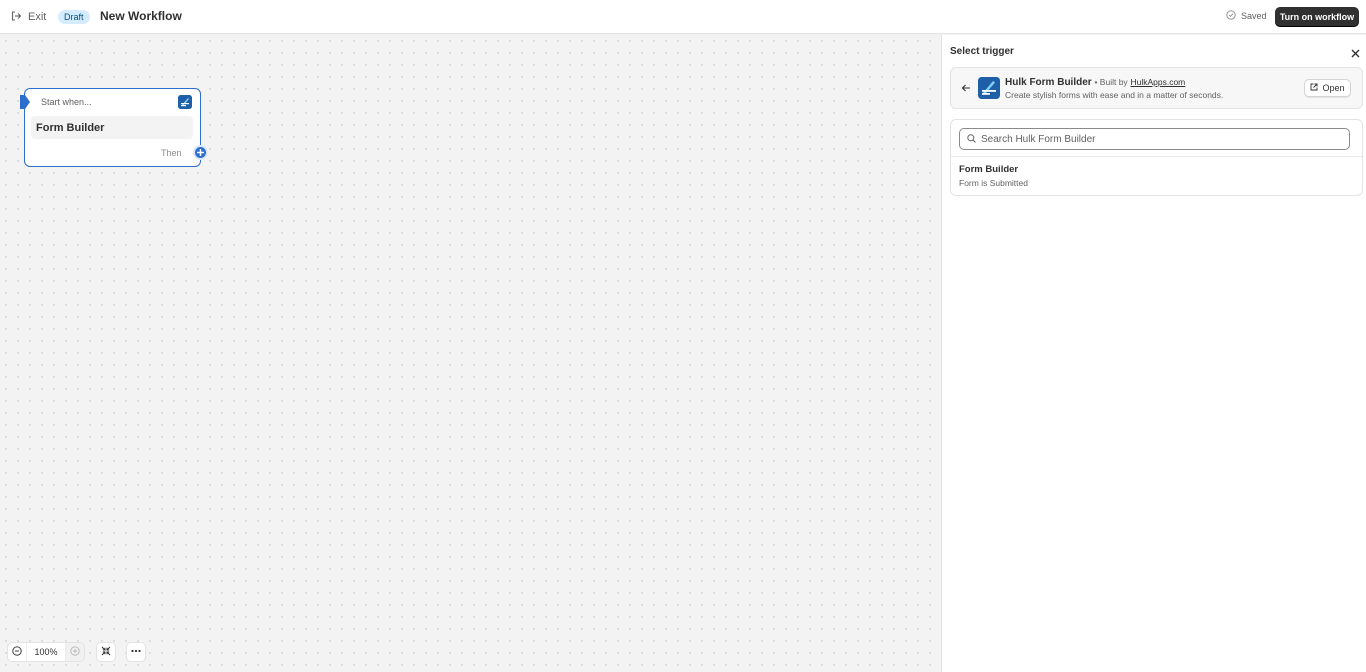  I want to click on node-entry-marker, so click(25, 102).